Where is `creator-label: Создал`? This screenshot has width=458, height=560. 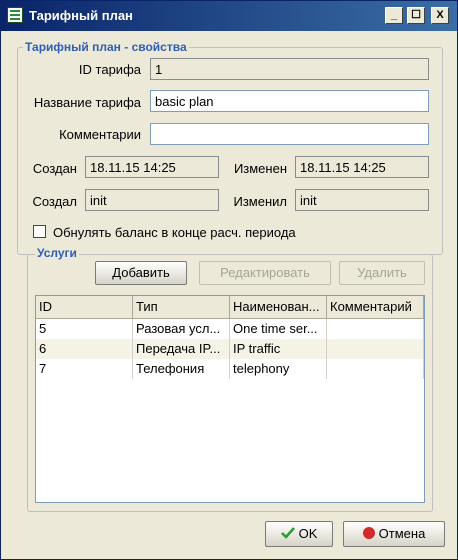 creator-label: Создал is located at coordinates (54, 201).